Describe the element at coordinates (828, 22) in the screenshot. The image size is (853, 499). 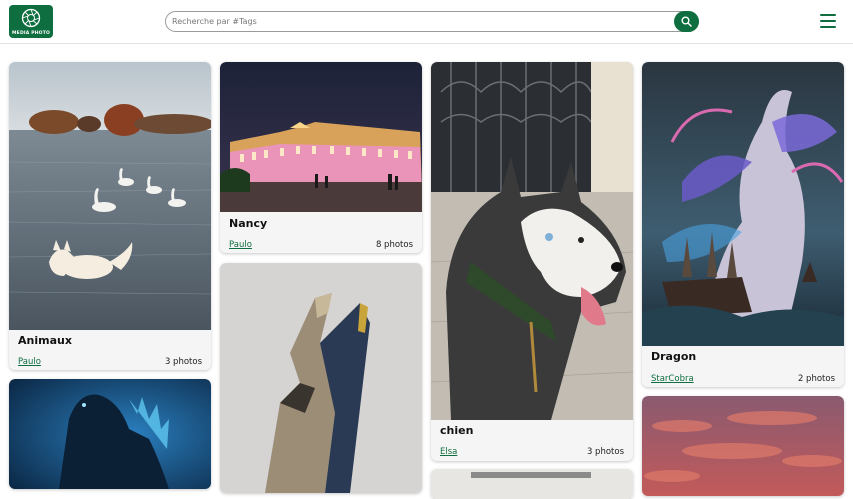
I see `hamburger-menu-icon` at that location.